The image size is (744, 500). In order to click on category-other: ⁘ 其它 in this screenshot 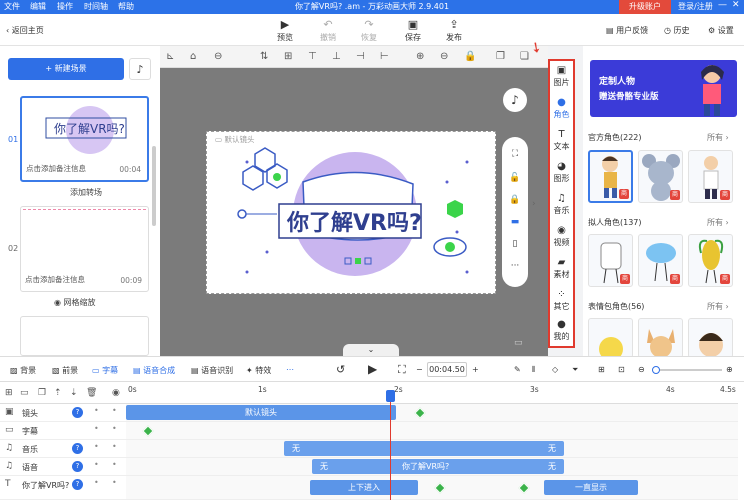, I will do `click(561, 300)`.